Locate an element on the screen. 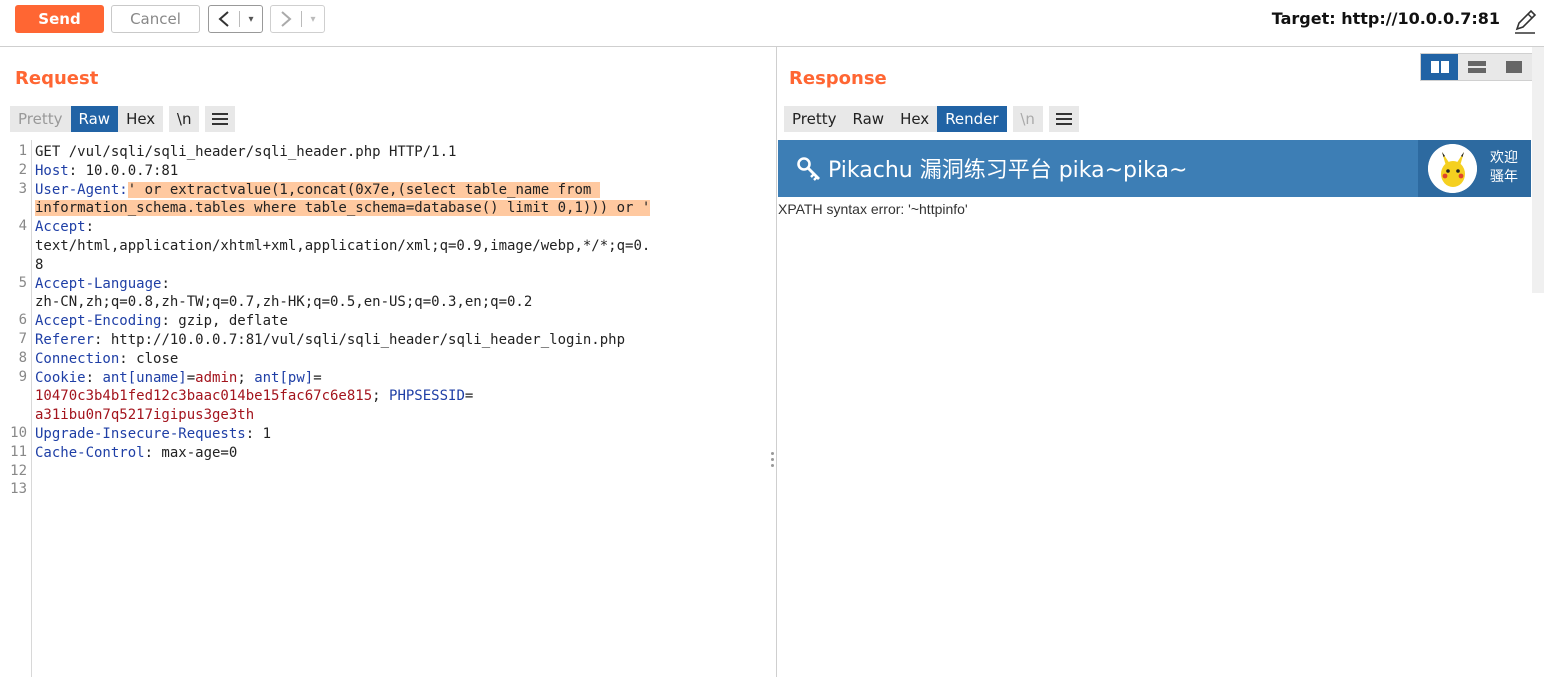 The height and width of the screenshot is (677, 1544). layout-stacked-button is located at coordinates (1476, 67).